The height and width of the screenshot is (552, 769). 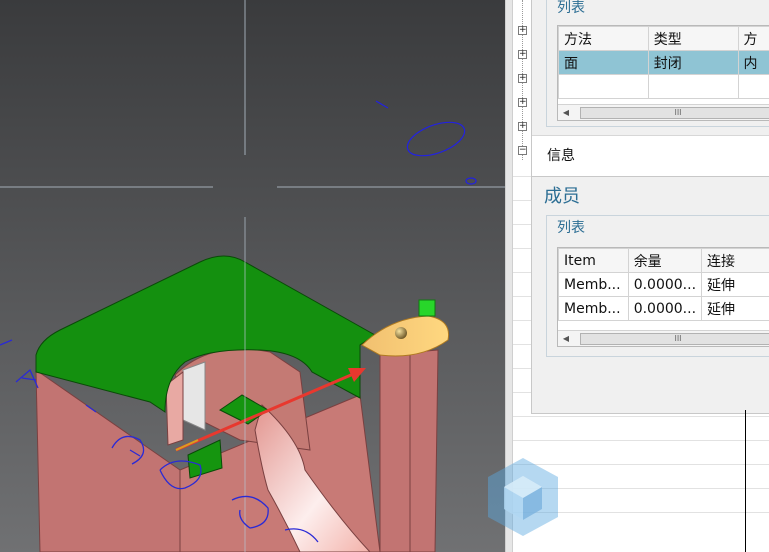 I want to click on members-title: 成员, so click(x=562, y=196).